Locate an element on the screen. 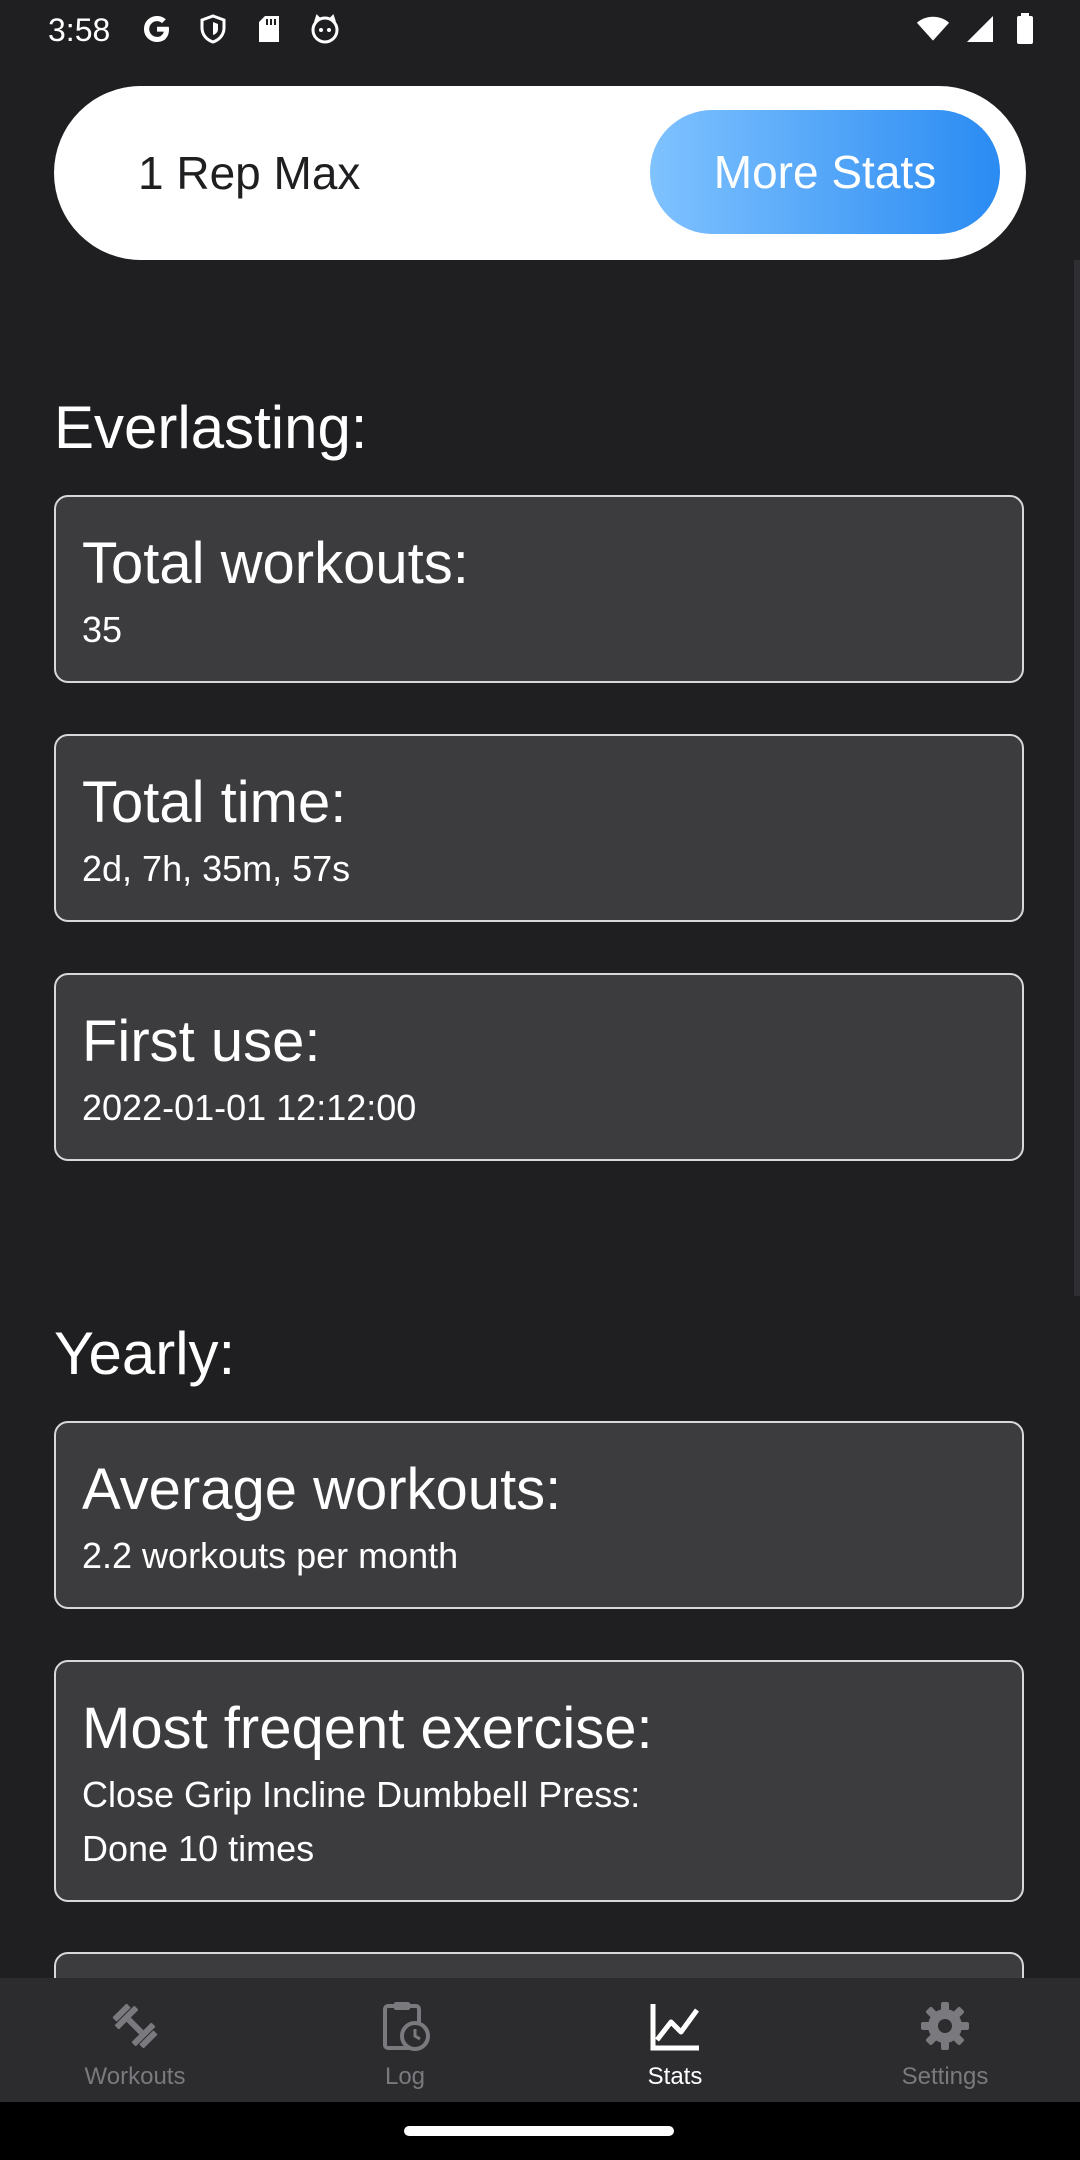  nav-label-log: Log is located at coordinates (405, 2076).